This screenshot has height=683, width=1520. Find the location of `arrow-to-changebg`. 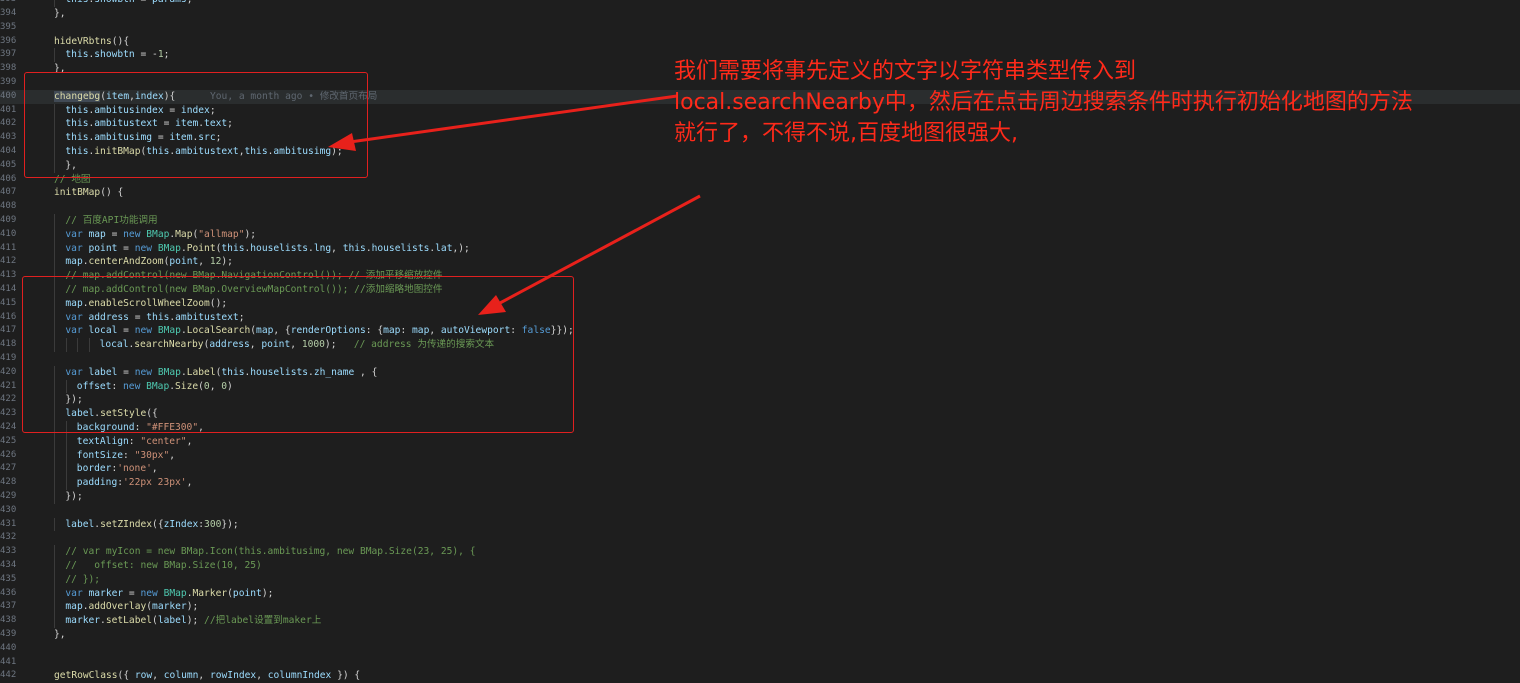

arrow-to-changebg is located at coordinates (513, 119).